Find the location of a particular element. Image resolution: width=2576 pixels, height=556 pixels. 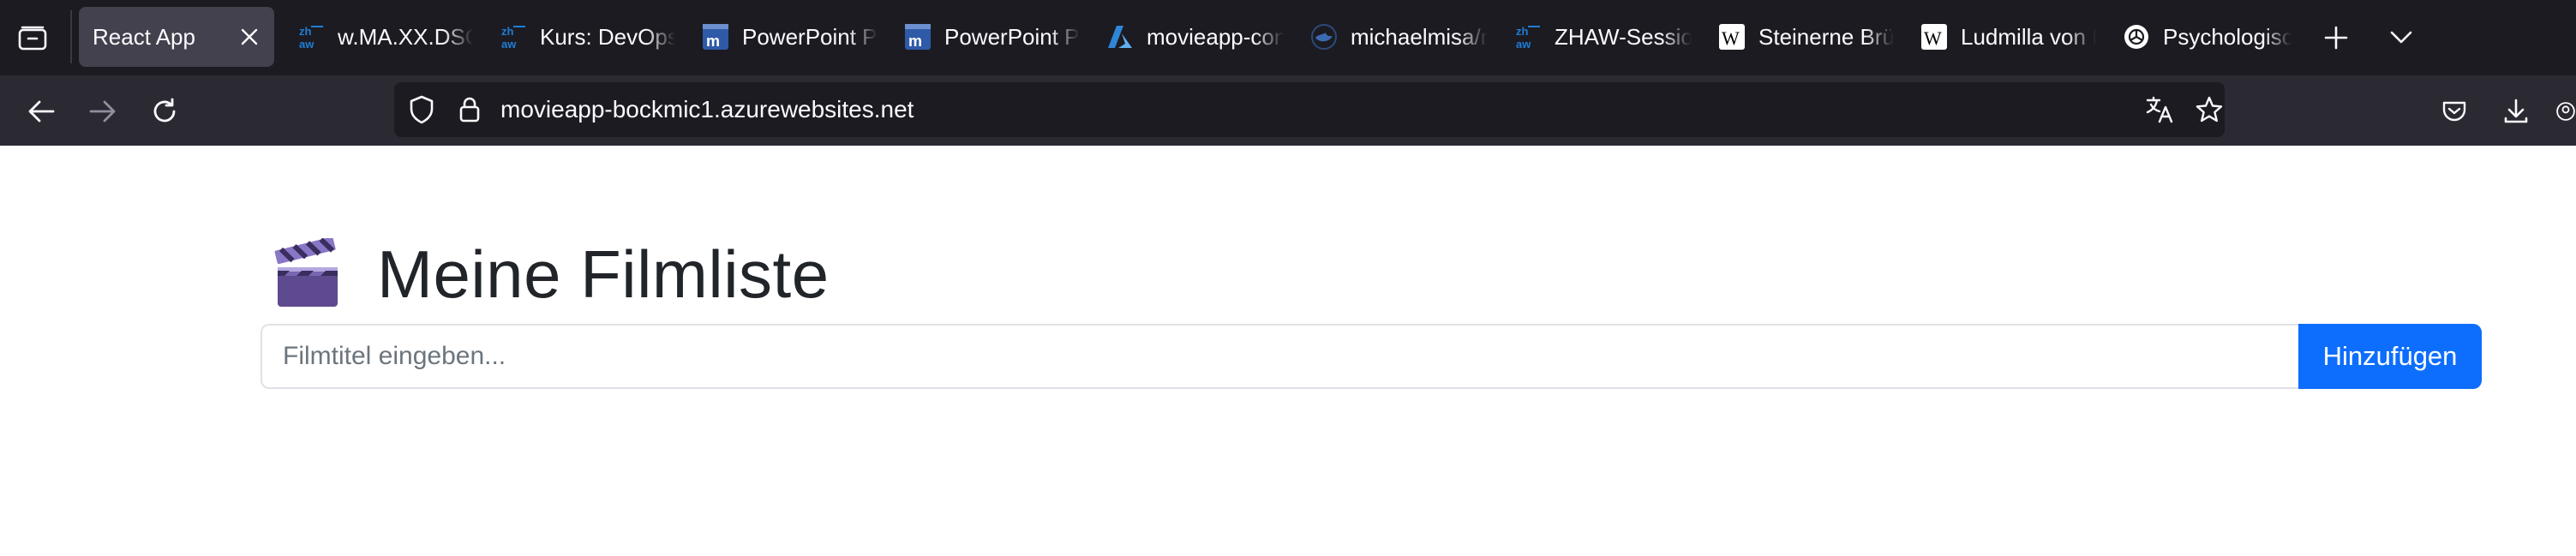

plus-icon is located at coordinates (2336, 38).